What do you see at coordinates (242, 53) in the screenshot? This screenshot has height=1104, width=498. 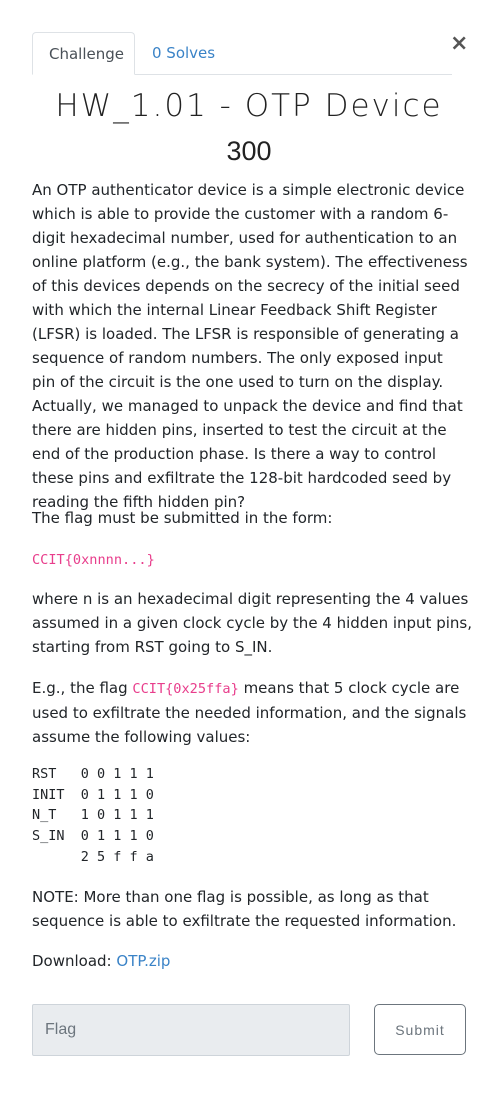 I see `challenge-tabs: Challenge 0 Solves` at bounding box center [242, 53].